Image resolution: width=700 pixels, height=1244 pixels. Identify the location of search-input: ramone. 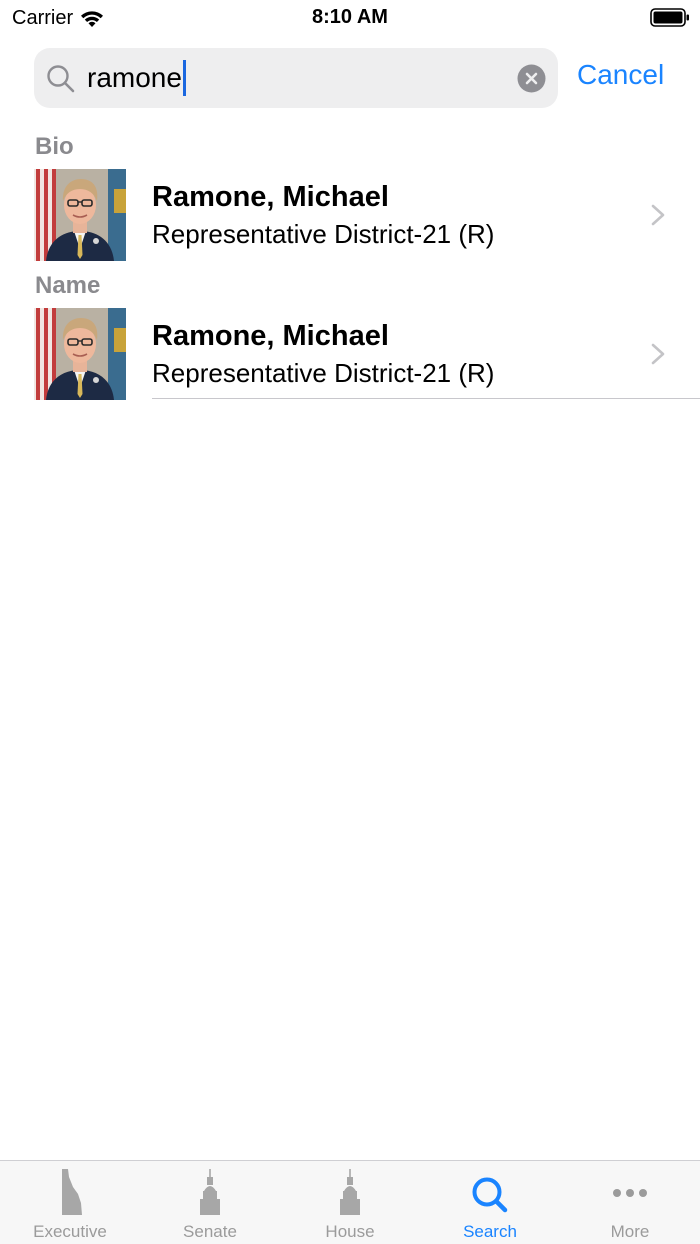
(136, 78).